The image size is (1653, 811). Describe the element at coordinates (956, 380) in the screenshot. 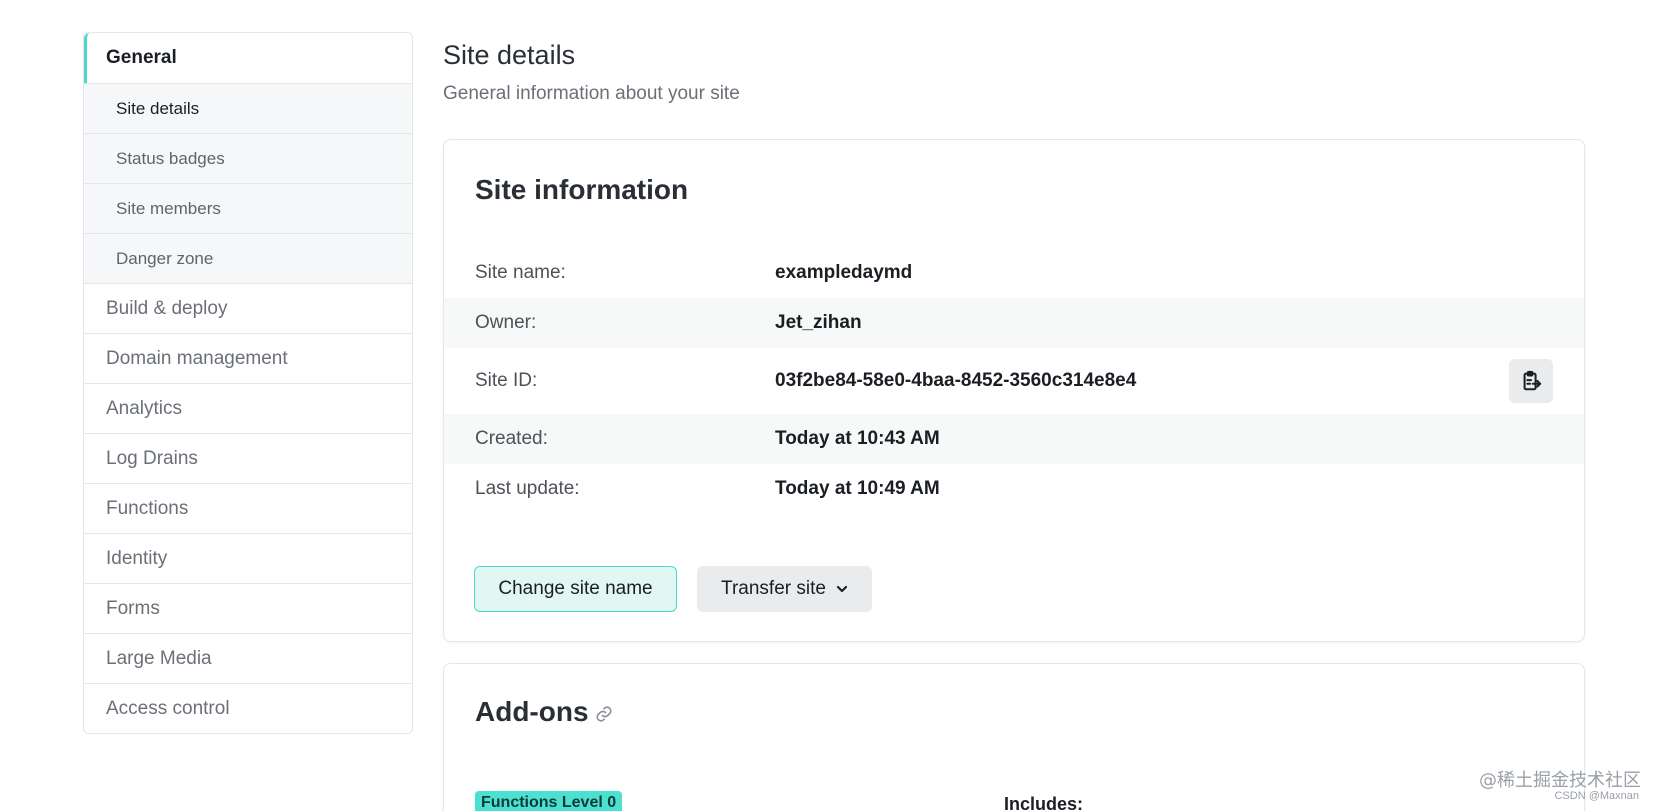

I see `site-id-value: 03f2be84-58e0-4baa-8452-3560c314e8e4` at that location.